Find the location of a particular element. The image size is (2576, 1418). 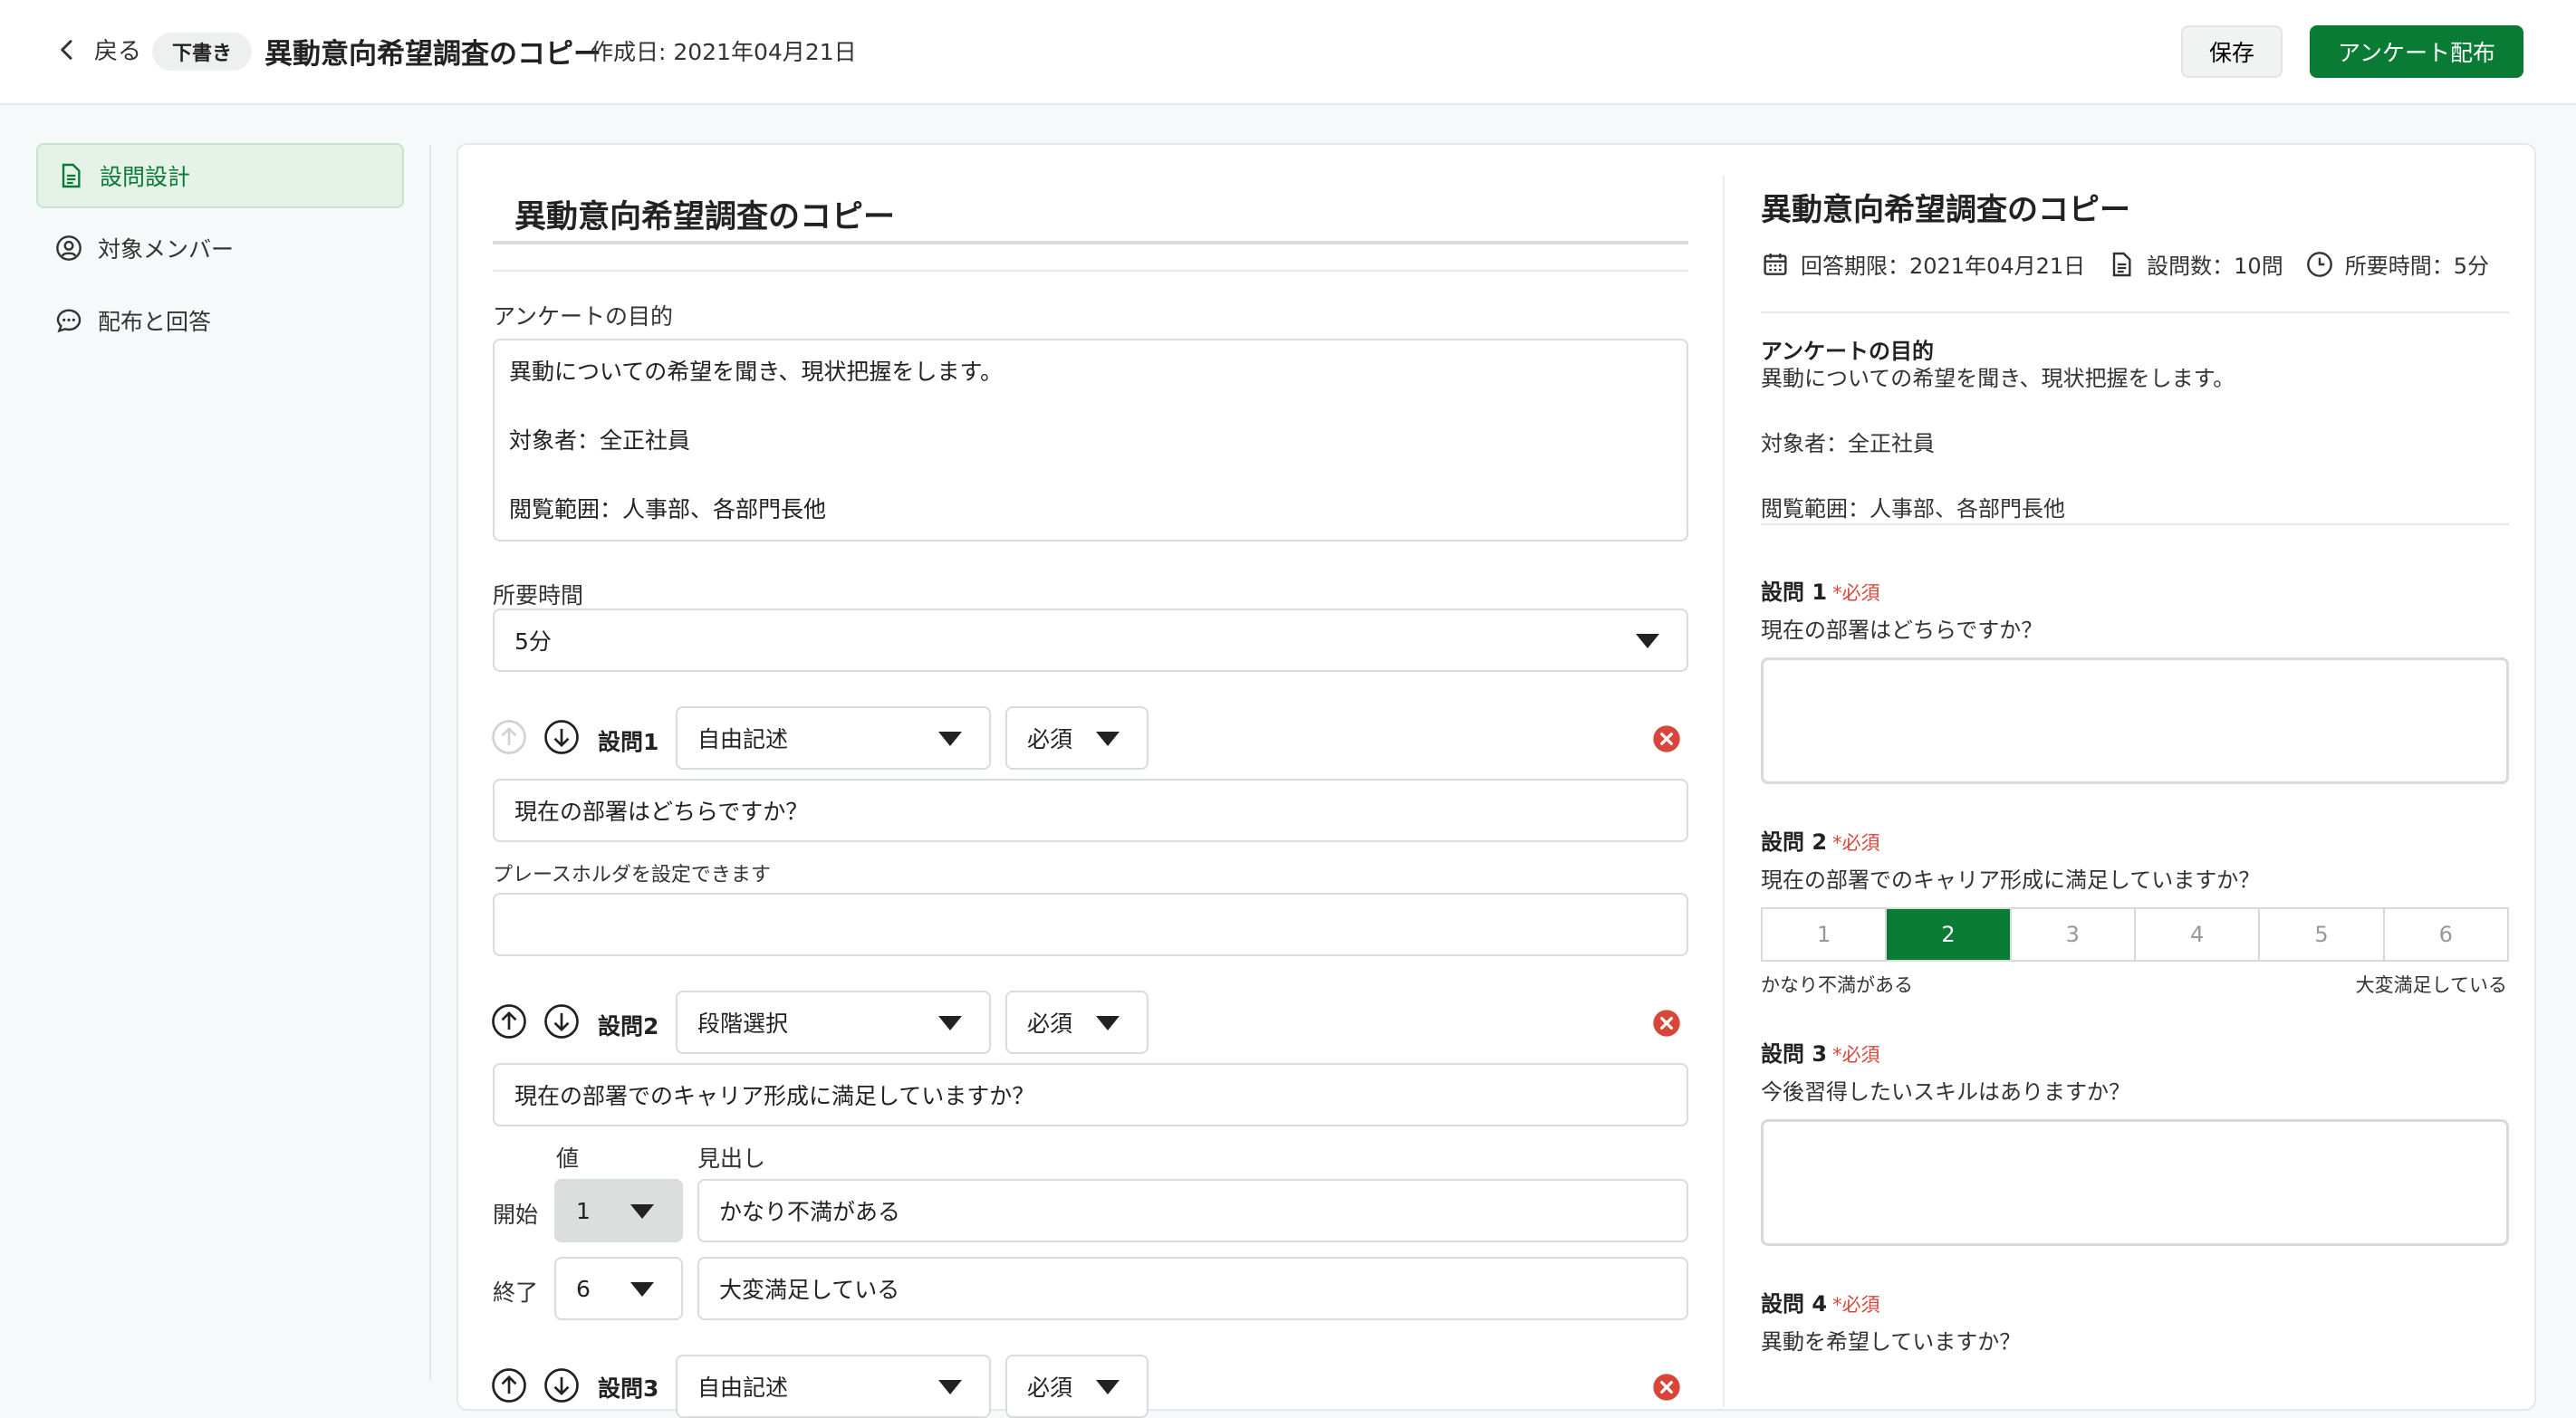

placeholder-input is located at coordinates (1090, 924).